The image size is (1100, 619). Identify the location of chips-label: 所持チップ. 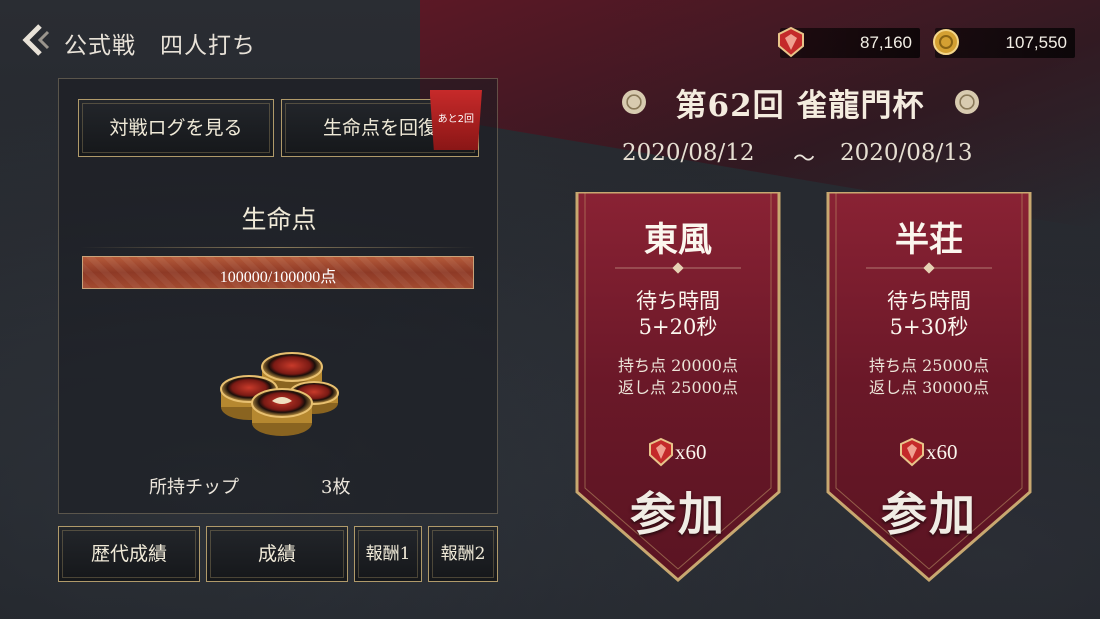
(194, 487).